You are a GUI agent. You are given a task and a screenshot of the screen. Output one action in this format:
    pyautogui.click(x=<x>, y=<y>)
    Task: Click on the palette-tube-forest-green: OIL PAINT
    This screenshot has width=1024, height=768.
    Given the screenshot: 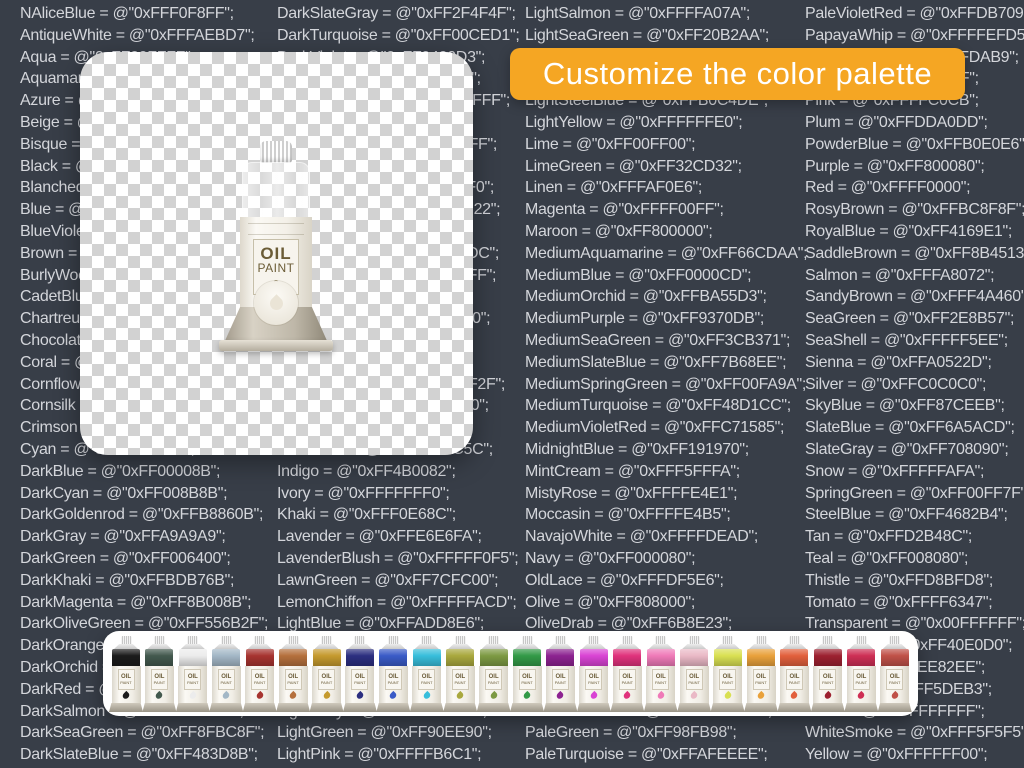 What is the action you would take?
    pyautogui.click(x=527, y=674)
    